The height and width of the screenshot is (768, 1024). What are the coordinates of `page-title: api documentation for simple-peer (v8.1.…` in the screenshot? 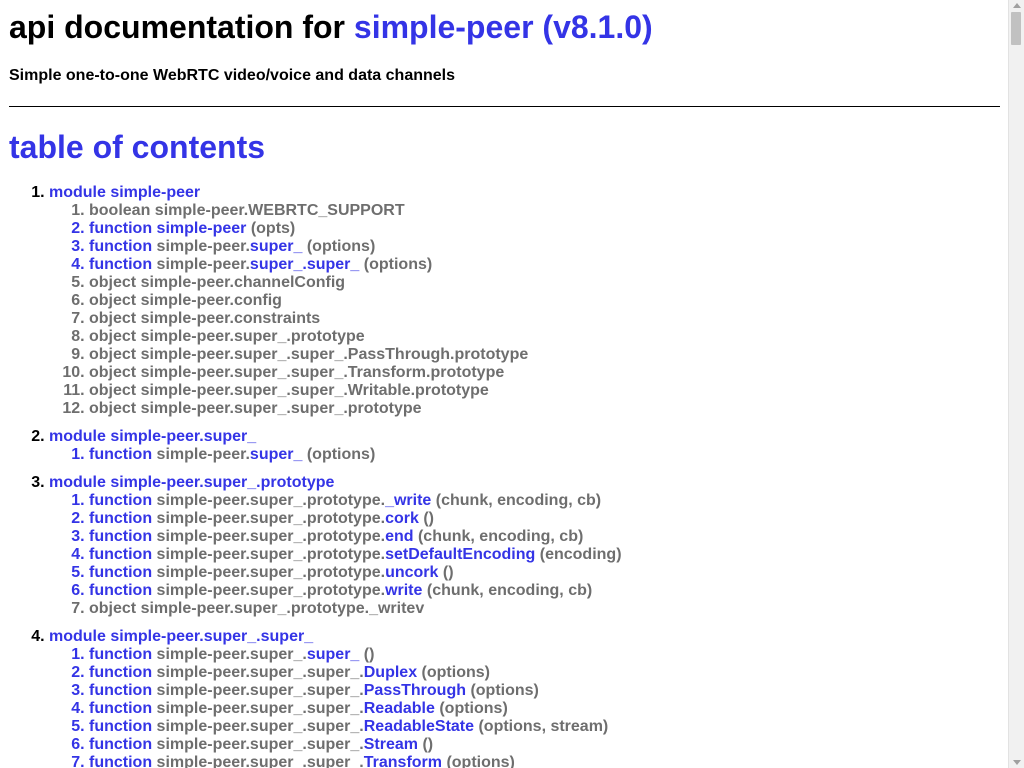 It's located at (504, 27).